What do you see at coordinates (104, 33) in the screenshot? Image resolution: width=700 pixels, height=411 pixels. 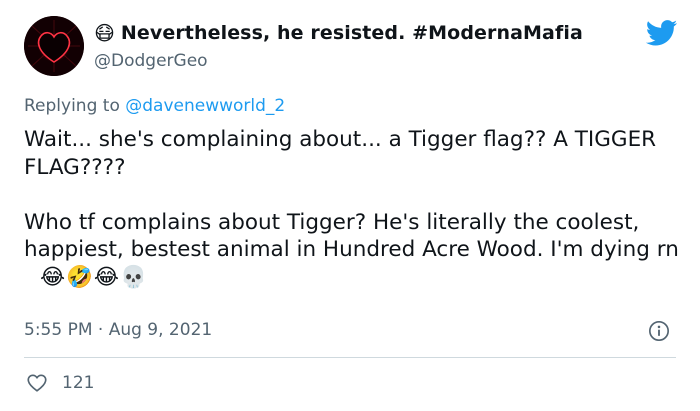 I see `mask-emoji: 😷` at bounding box center [104, 33].